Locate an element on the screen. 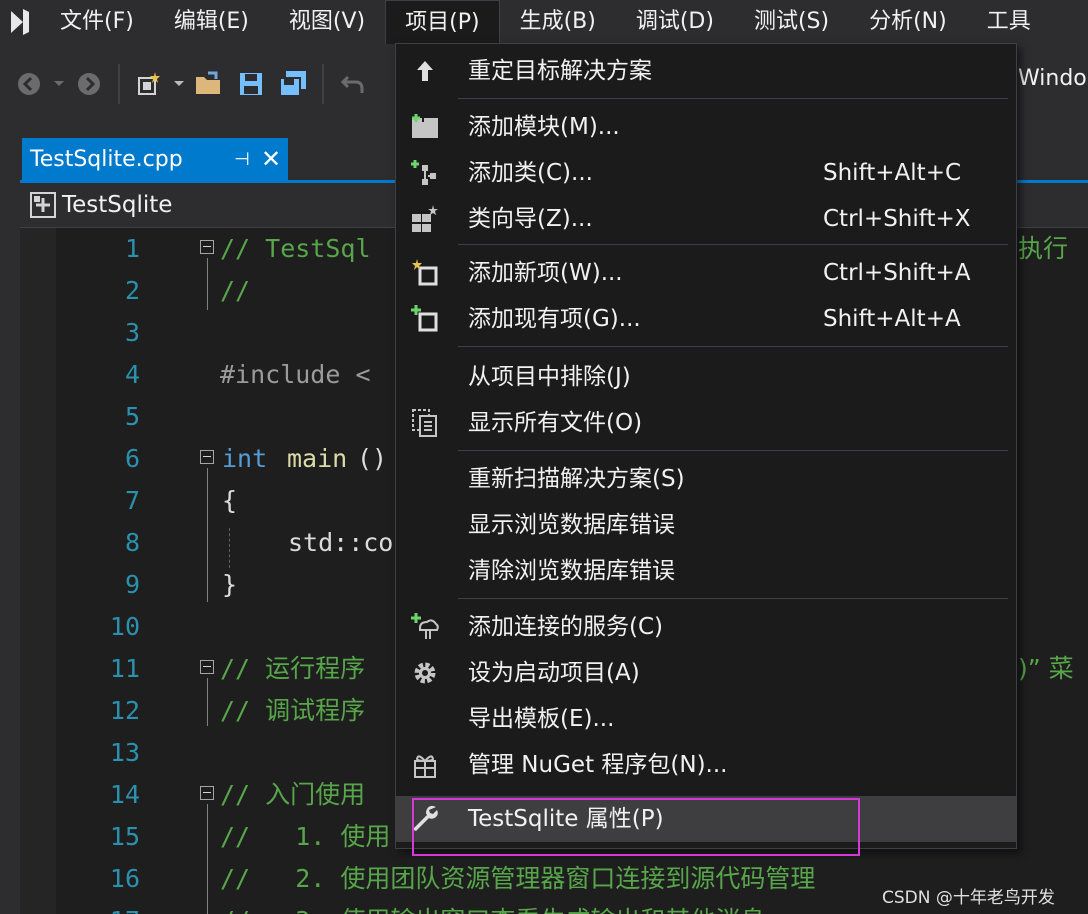 Image resolution: width=1088 pixels, height=914 pixels. code-function-name: main is located at coordinates (317, 458).